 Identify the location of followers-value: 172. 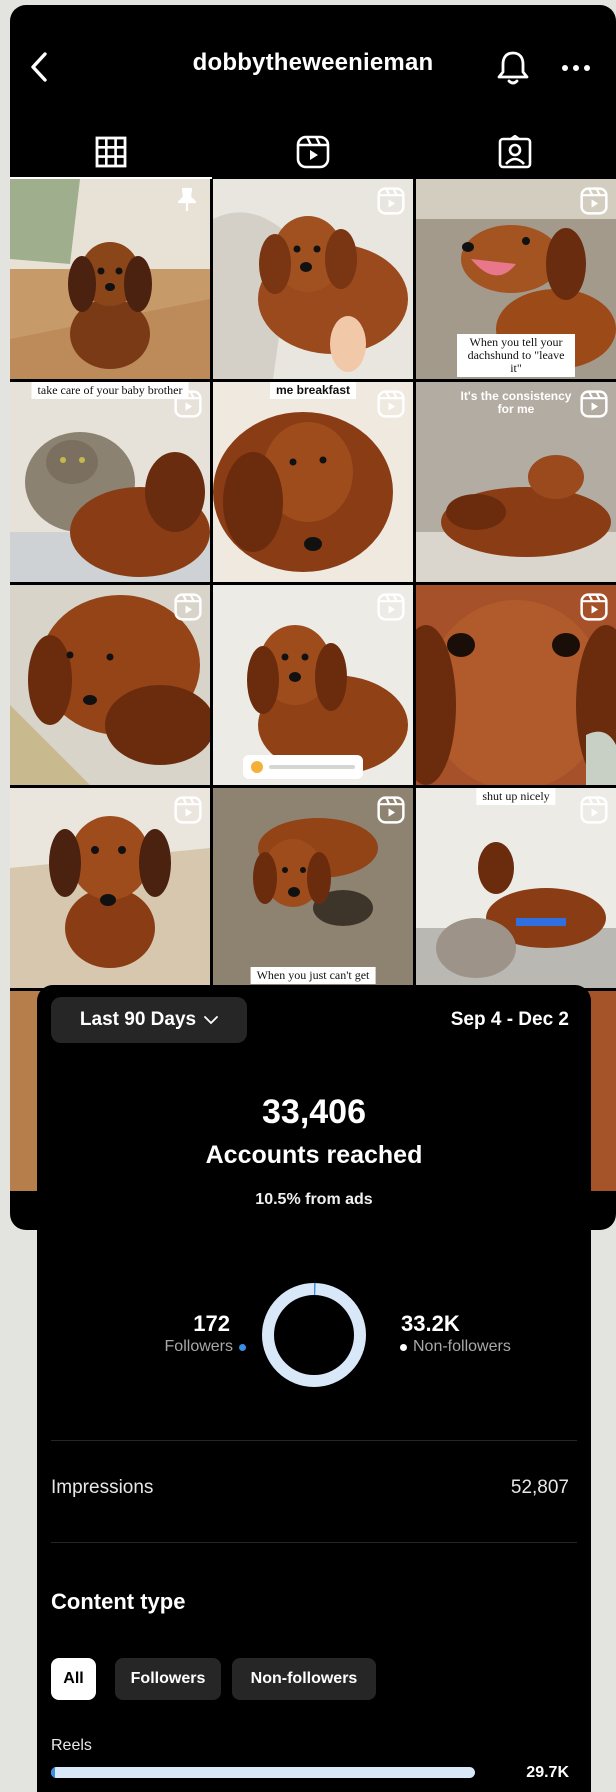
(211, 1323).